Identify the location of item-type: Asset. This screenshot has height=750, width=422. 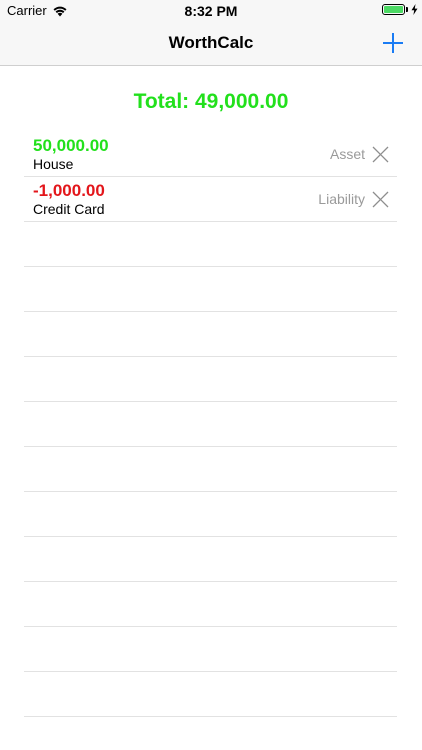
(347, 154).